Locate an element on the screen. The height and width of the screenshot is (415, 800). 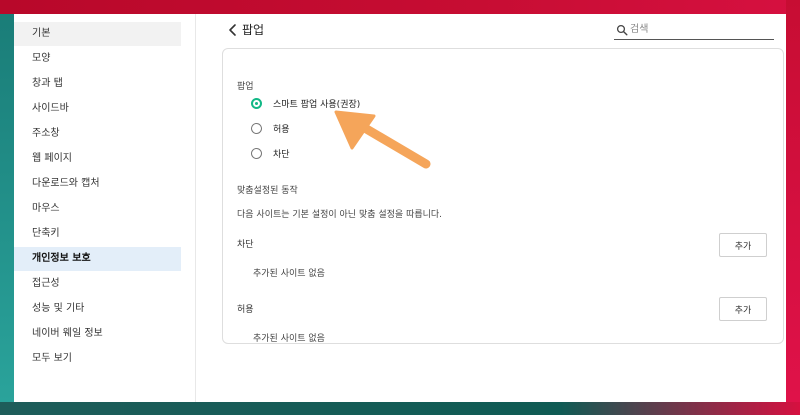
block-list-empty: 추가된 사이트 없음 is located at coordinates (289, 274).